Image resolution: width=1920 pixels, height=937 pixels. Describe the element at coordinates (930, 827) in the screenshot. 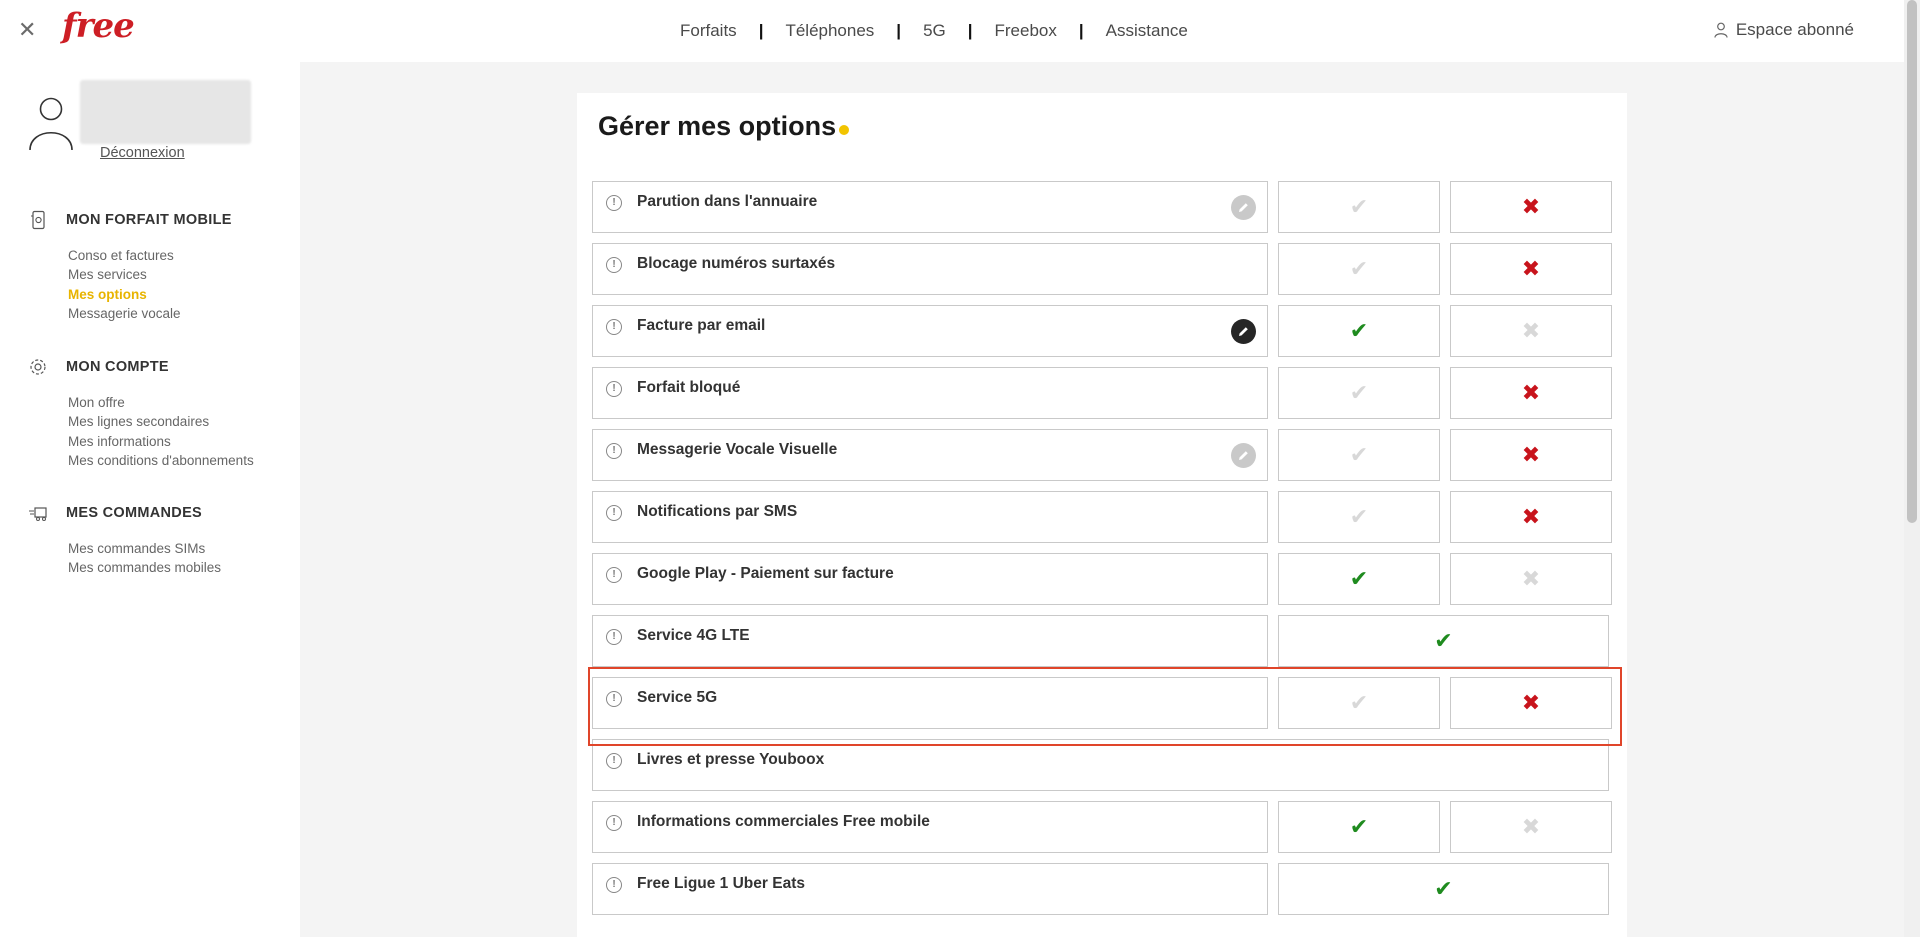

I see `option-name-box: ! Informations commerciales Free mobile` at that location.